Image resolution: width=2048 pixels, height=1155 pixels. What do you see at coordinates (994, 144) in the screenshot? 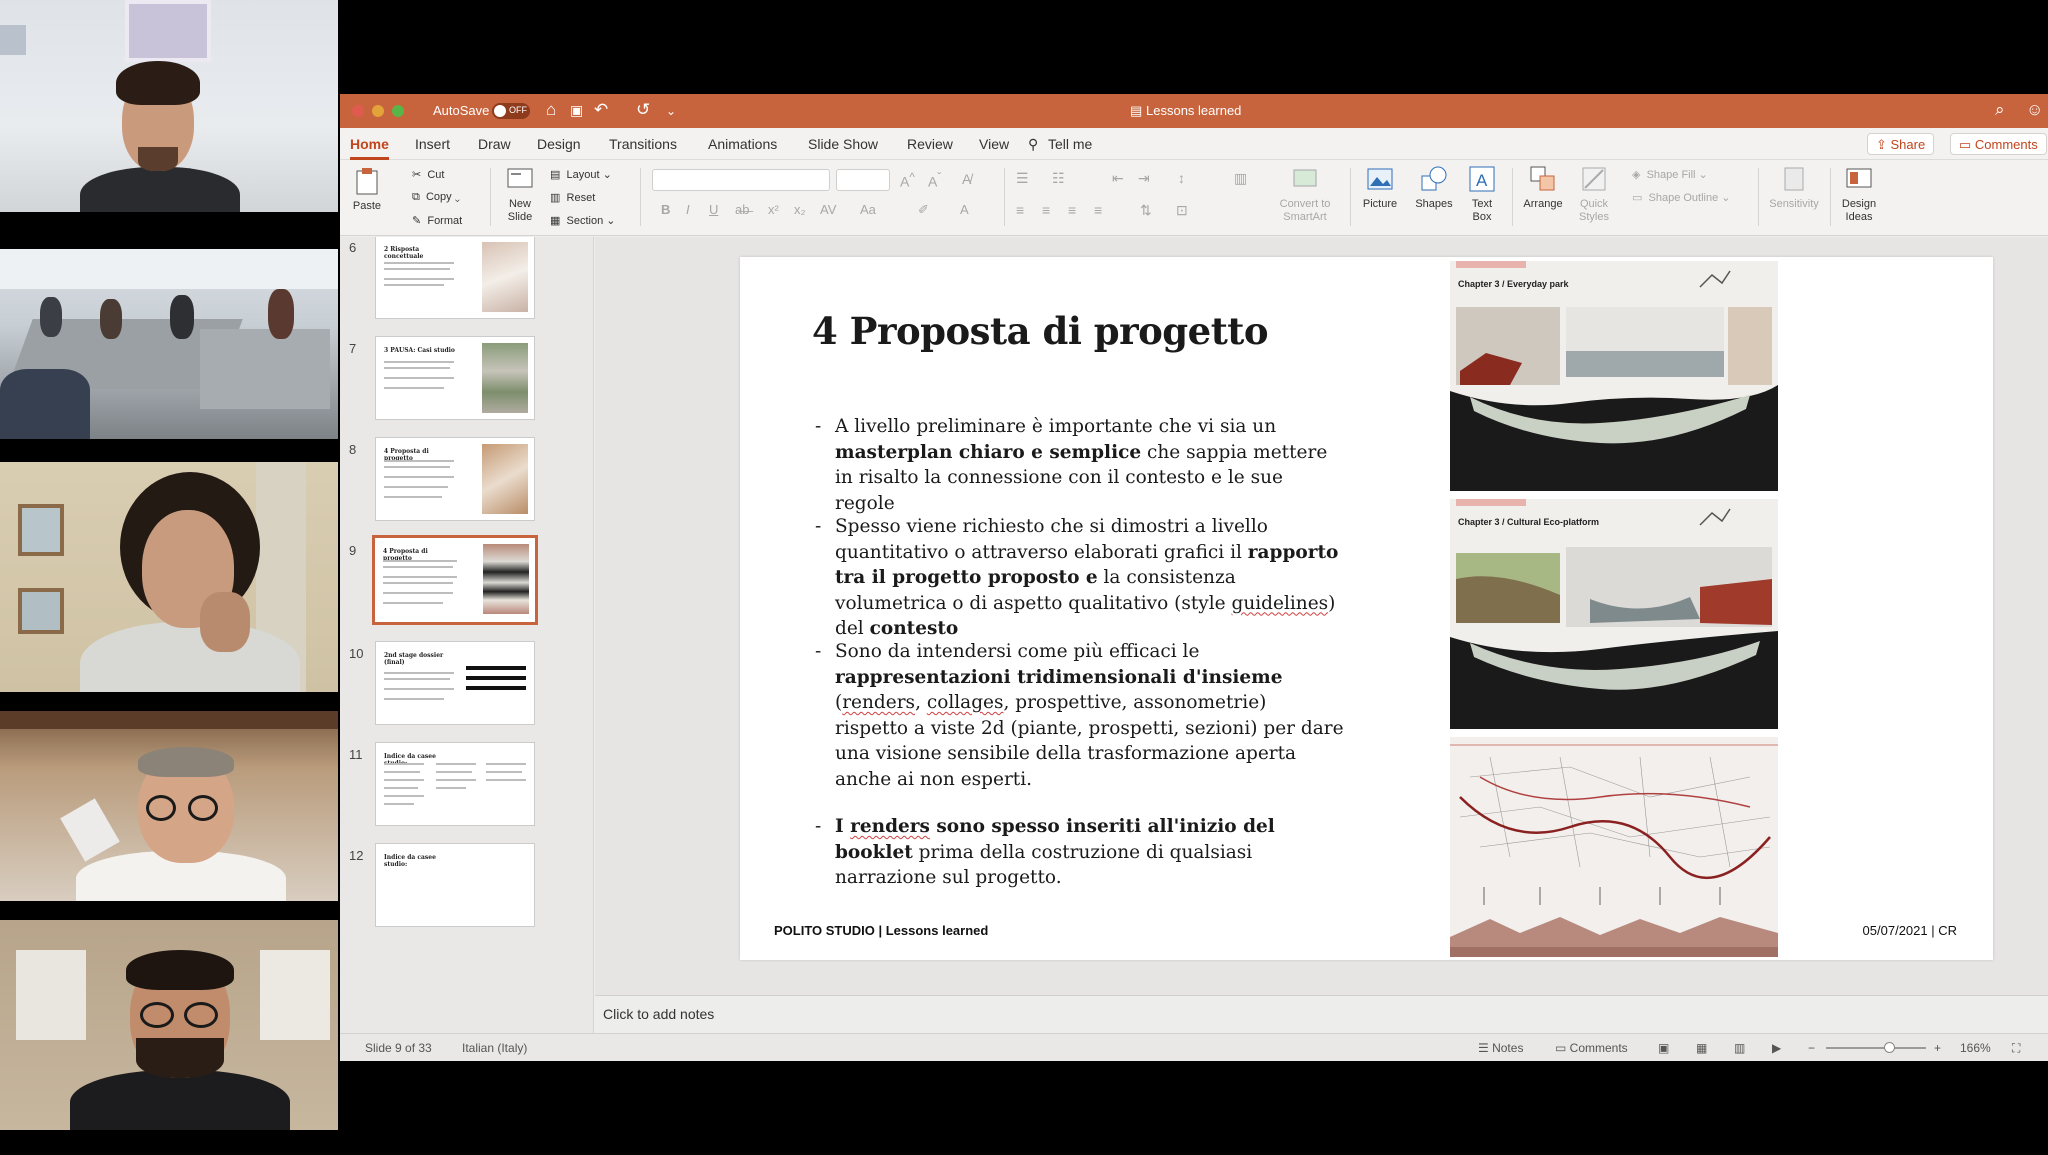
I see `tab-view: View` at bounding box center [994, 144].